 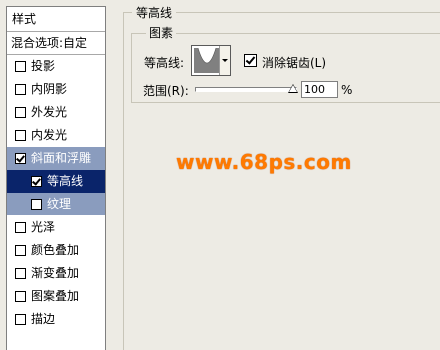 I want to click on bevel-emboss-checkbox, so click(x=20, y=158).